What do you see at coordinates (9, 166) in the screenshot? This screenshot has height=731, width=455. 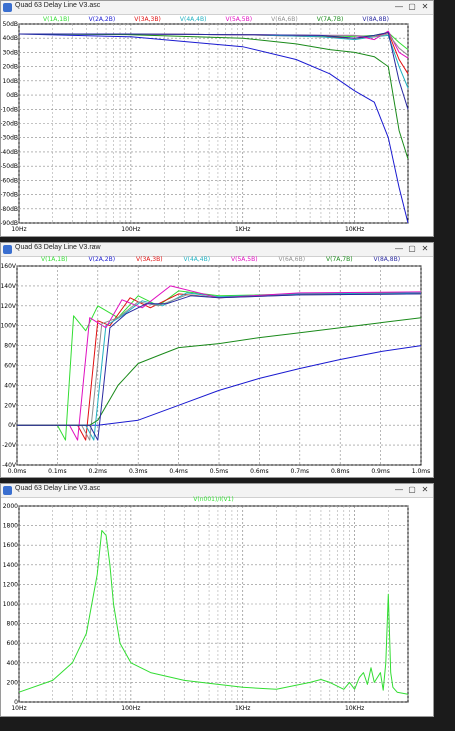 I see `y-tick-label: -50dB` at bounding box center [9, 166].